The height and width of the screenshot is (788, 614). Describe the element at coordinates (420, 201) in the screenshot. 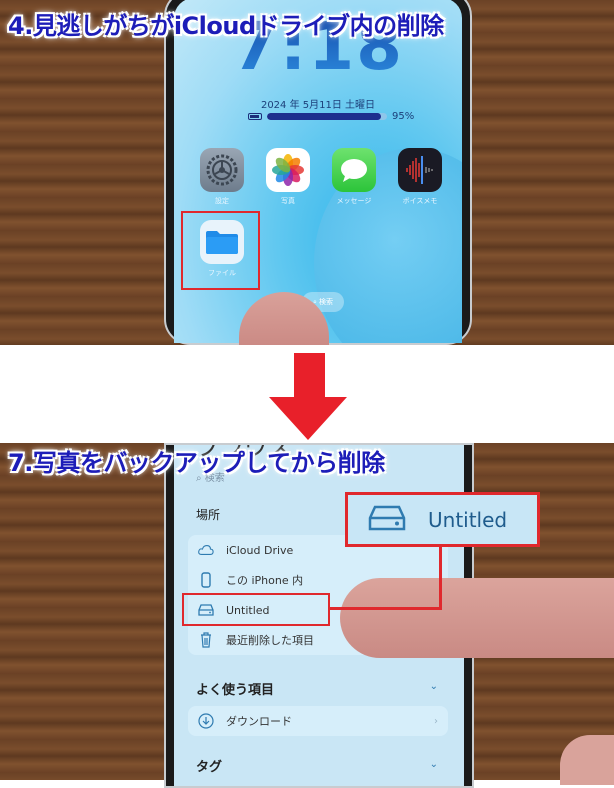

I see `app-label: ボイスメモ` at that location.